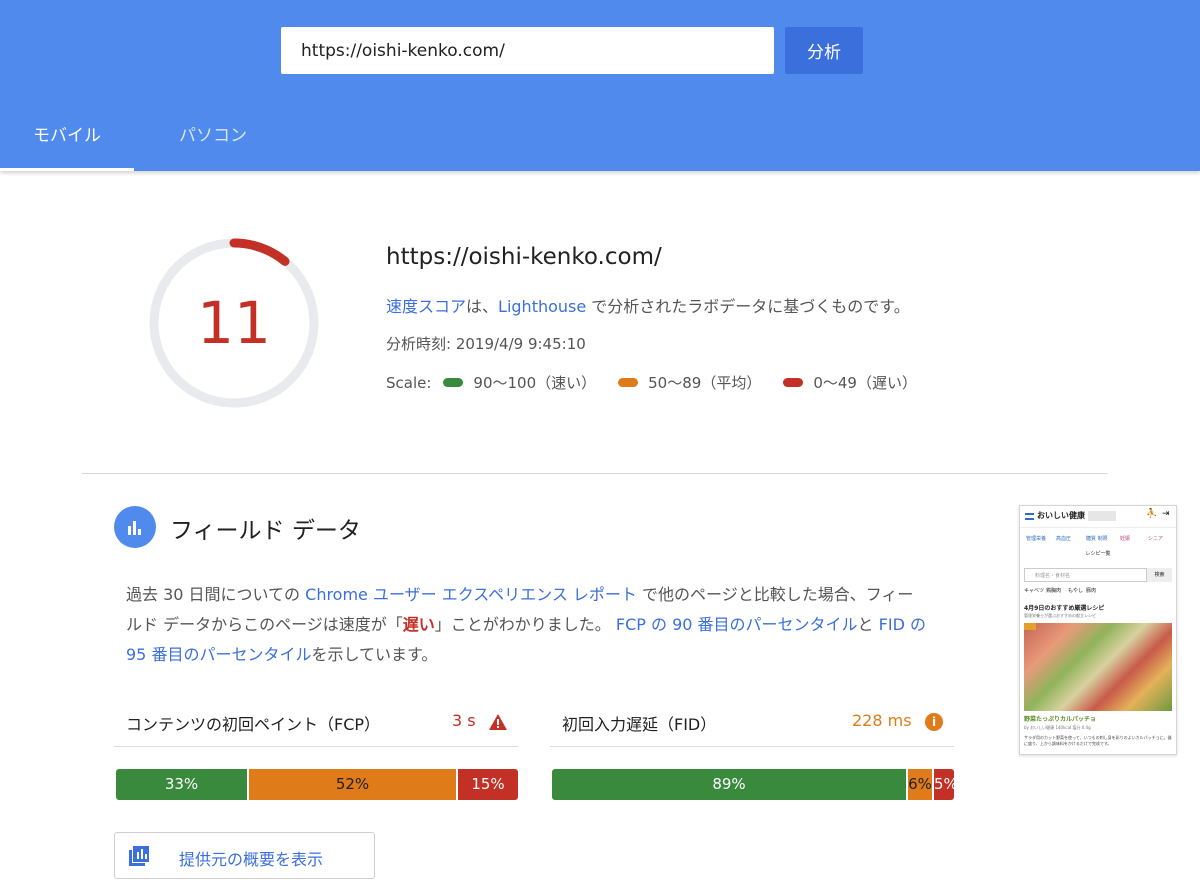 The width and height of the screenshot is (1200, 887). Describe the element at coordinates (1159, 575) in the screenshot. I see `preview-search-button: 検索` at that location.